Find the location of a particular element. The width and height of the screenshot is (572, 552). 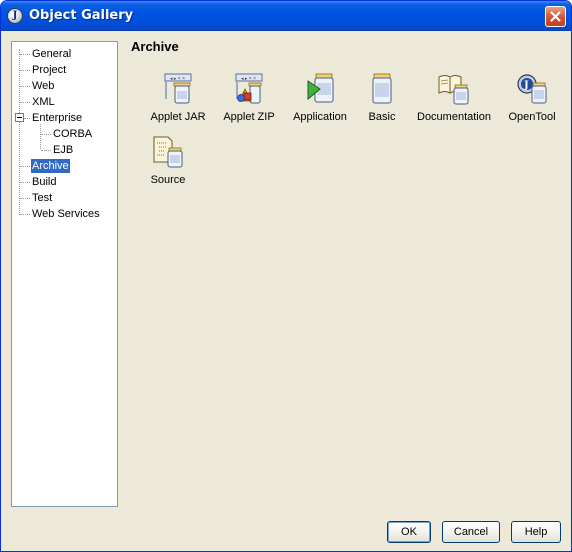

window-title: Object Gallery is located at coordinates (81, 15).